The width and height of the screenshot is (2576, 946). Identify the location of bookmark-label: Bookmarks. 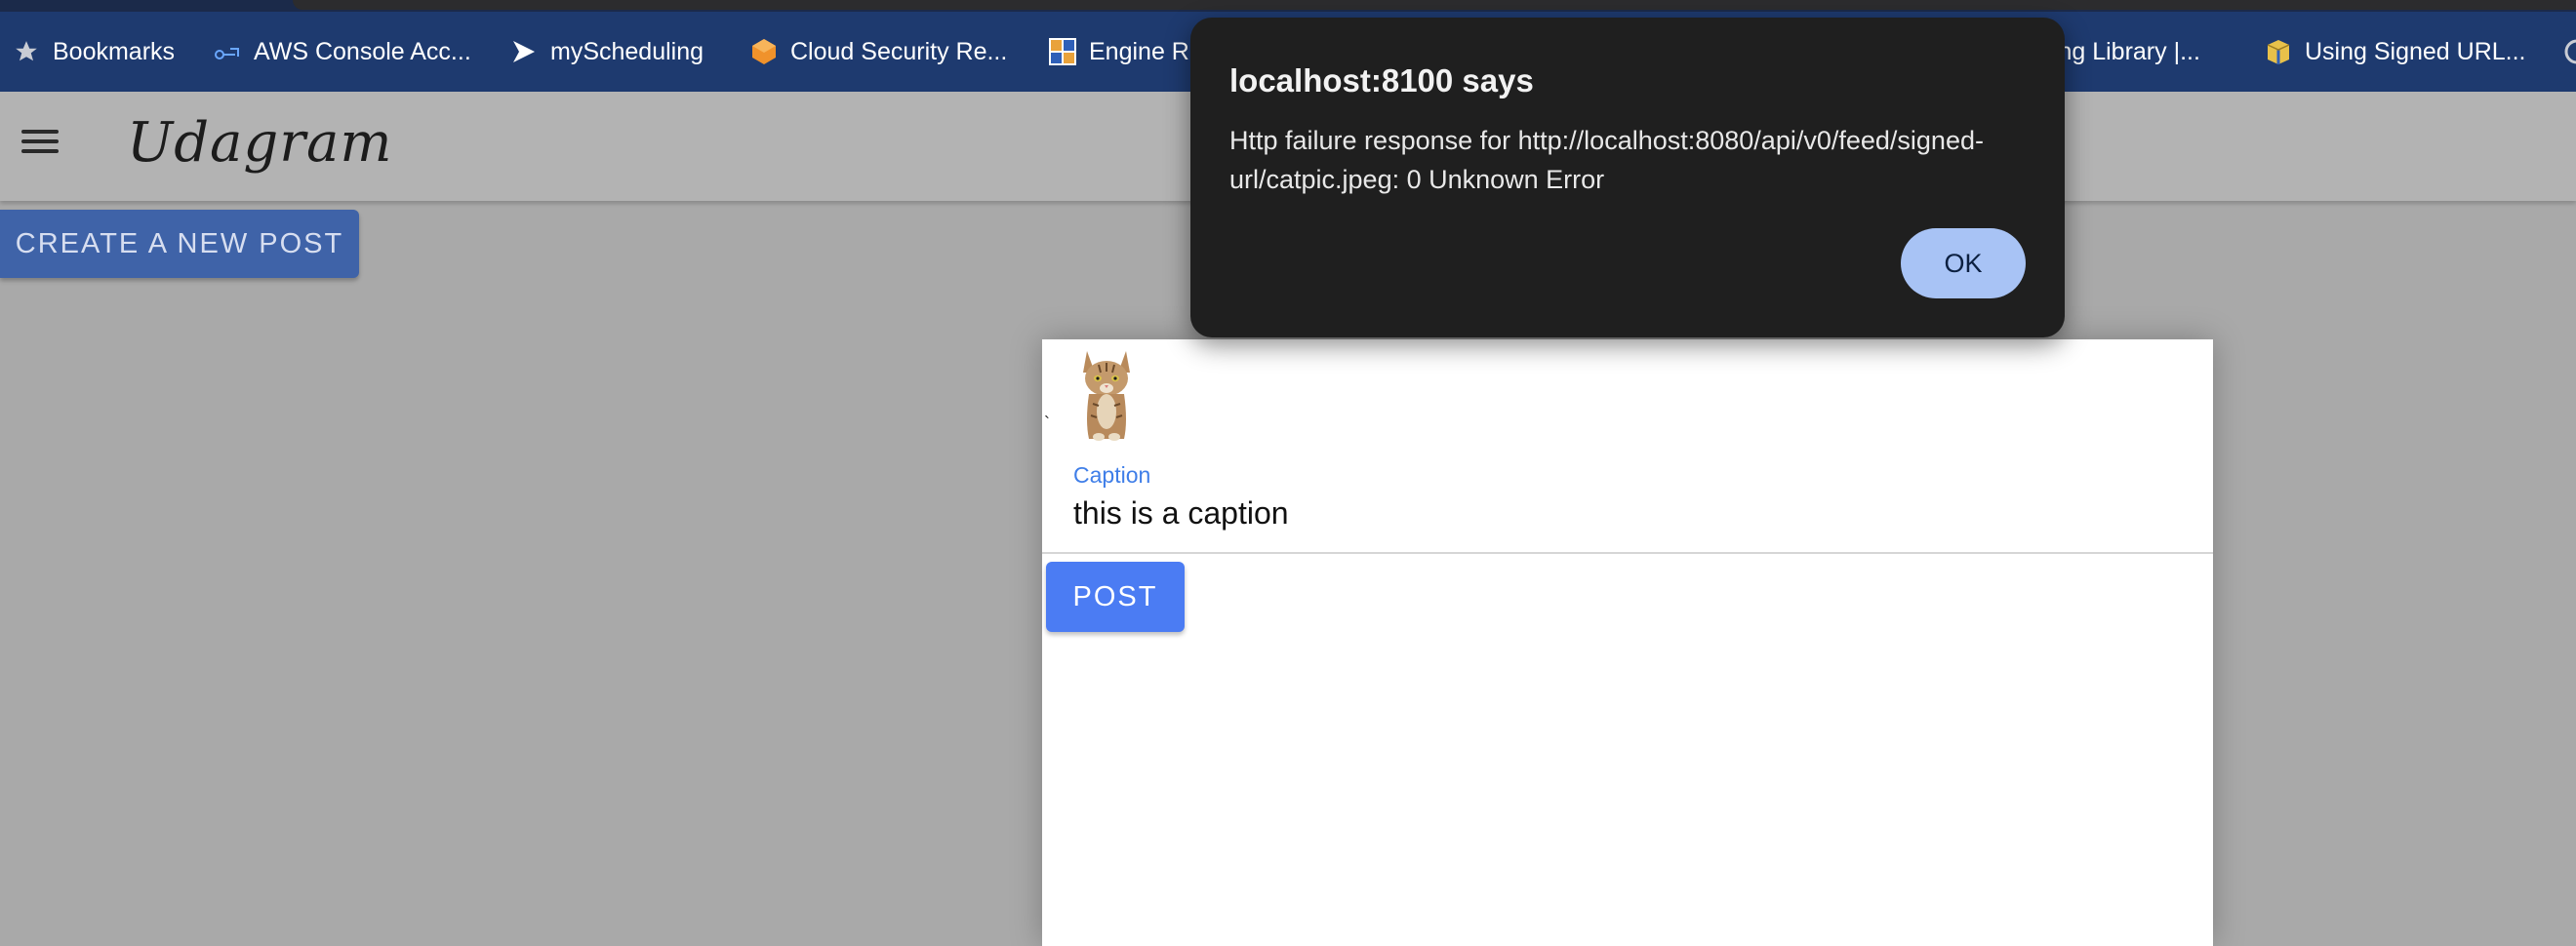
(114, 51).